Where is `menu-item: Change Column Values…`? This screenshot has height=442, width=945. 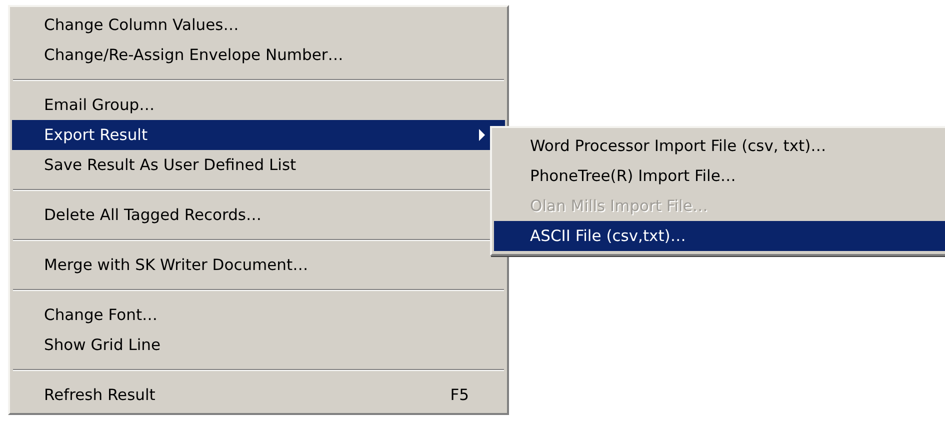
menu-item: Change Column Values… is located at coordinates (258, 25).